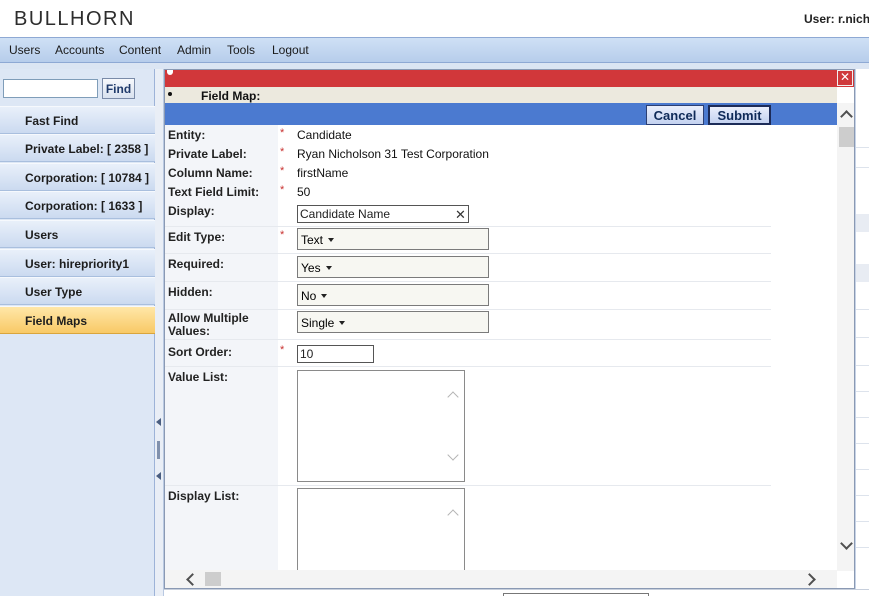 The height and width of the screenshot is (596, 869). I want to click on menu-item-tools: Tools, so click(241, 50).